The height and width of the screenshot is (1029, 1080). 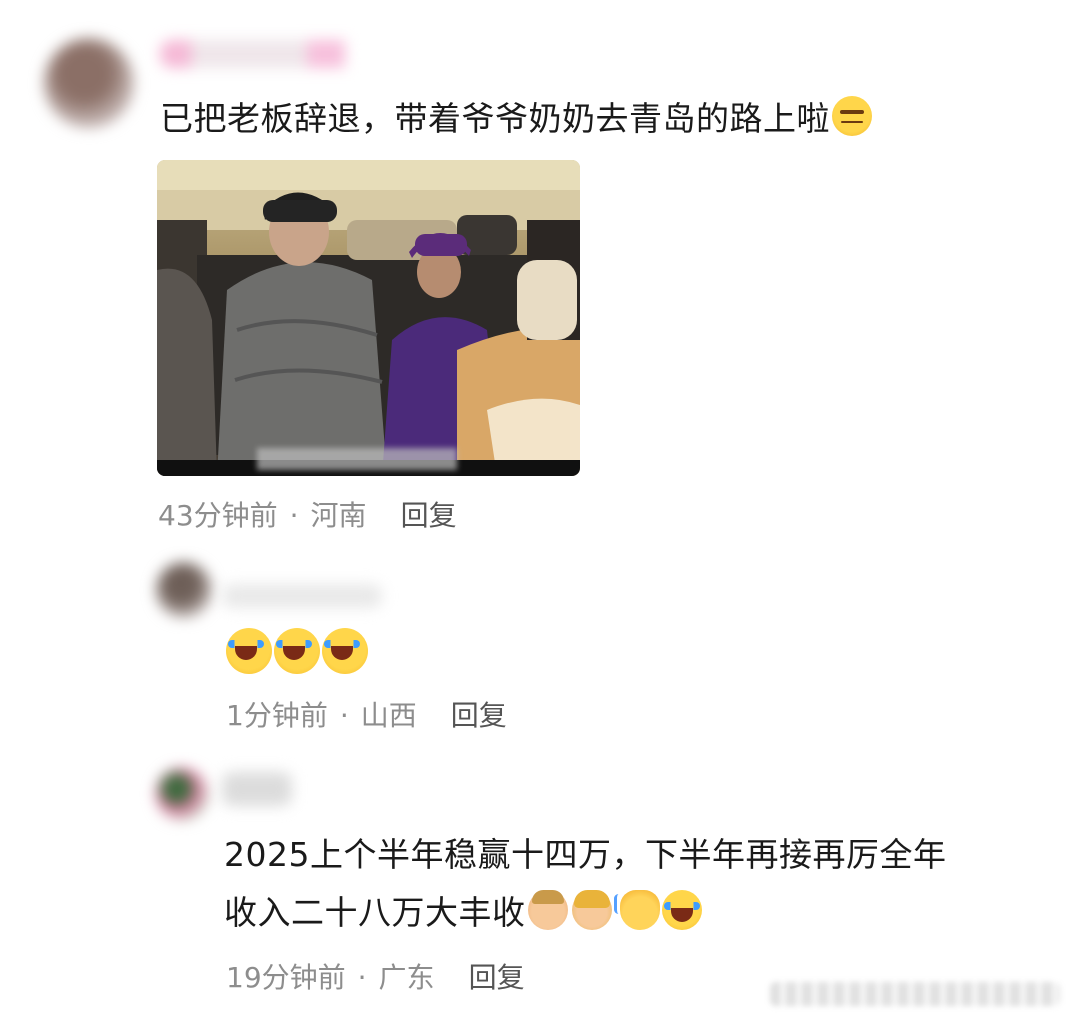 I want to click on watermark, so click(x=915, y=994).